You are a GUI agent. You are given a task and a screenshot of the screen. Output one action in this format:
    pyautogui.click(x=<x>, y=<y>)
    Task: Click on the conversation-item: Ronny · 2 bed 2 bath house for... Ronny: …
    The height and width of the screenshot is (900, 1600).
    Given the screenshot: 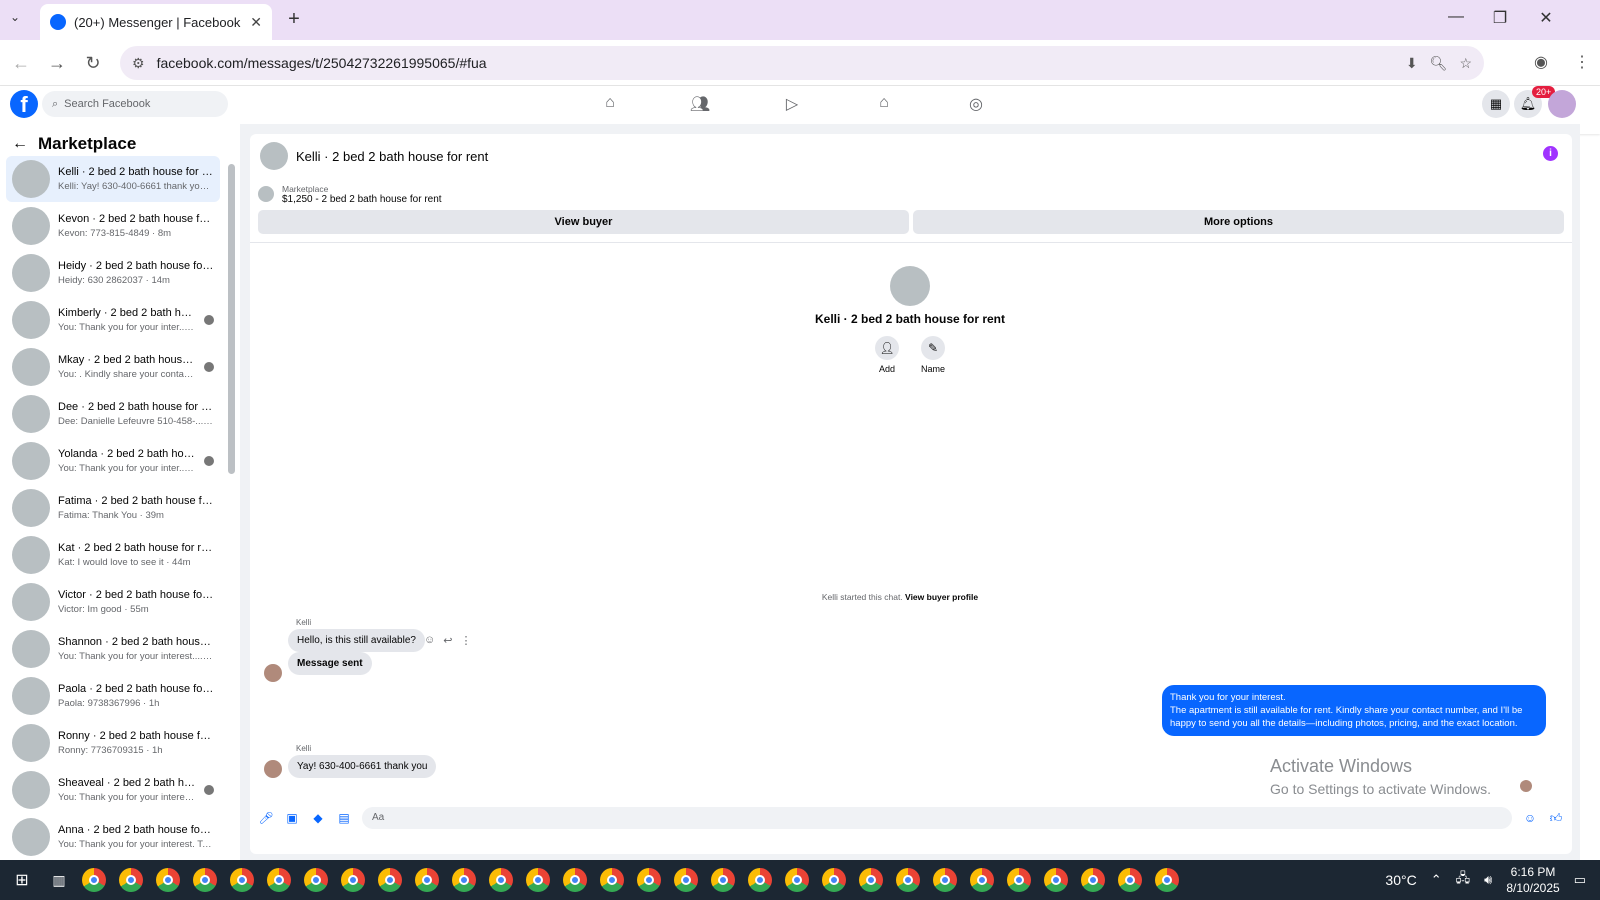 What is the action you would take?
    pyautogui.click(x=113, y=743)
    